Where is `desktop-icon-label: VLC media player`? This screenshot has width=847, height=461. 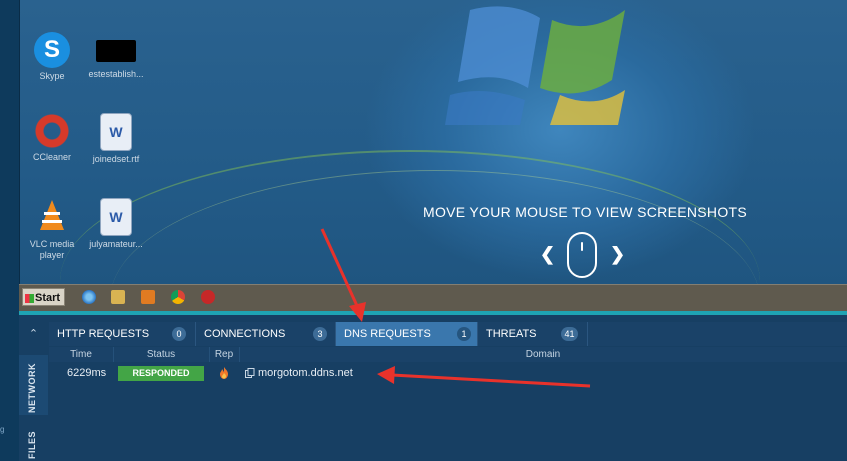 desktop-icon-label: VLC media player is located at coordinates (52, 249).